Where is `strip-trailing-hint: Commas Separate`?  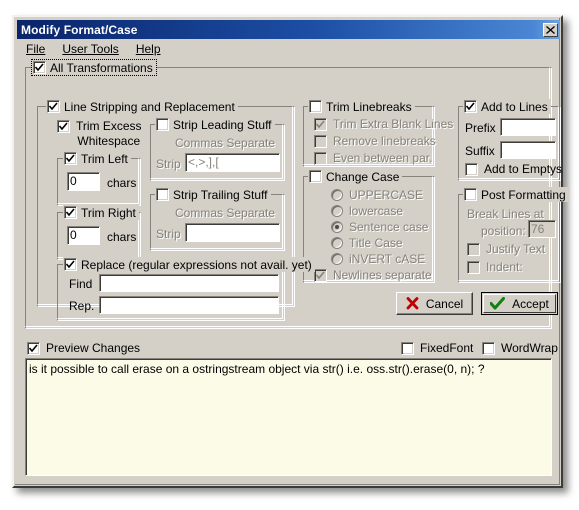 strip-trailing-hint: Commas Separate is located at coordinates (225, 213).